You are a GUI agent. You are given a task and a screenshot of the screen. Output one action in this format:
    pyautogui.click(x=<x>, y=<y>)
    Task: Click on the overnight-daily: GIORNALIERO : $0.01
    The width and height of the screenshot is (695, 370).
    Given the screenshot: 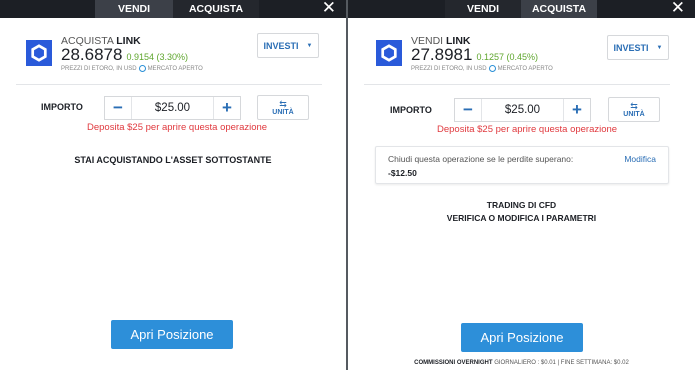 What is the action you would take?
    pyautogui.click(x=525, y=363)
    